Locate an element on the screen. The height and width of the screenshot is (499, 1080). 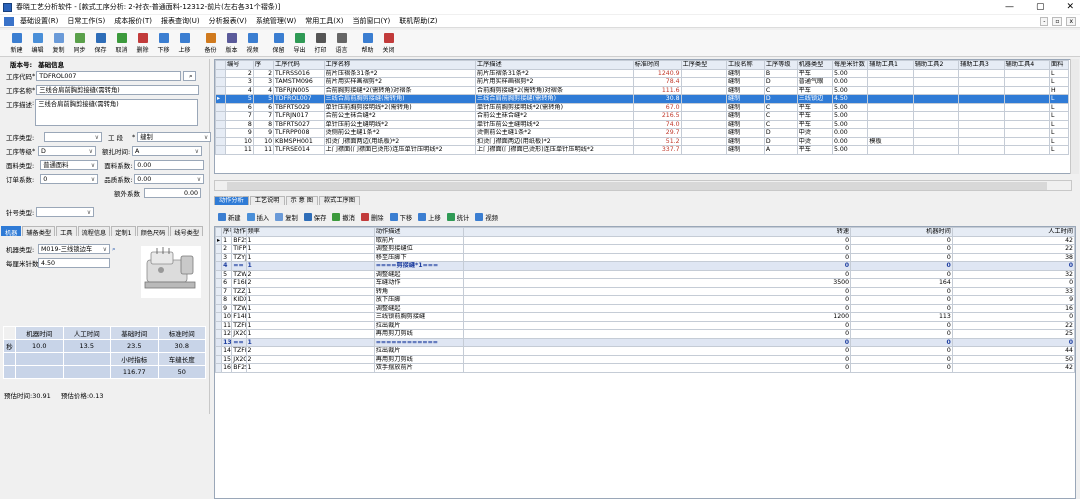
menu-item: 联机帮助(Z) is located at coordinates (418, 21).